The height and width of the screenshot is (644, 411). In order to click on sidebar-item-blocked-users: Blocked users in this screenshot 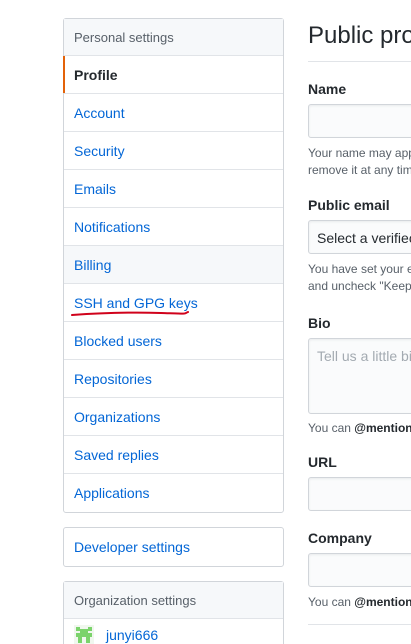, I will do `click(173, 341)`.